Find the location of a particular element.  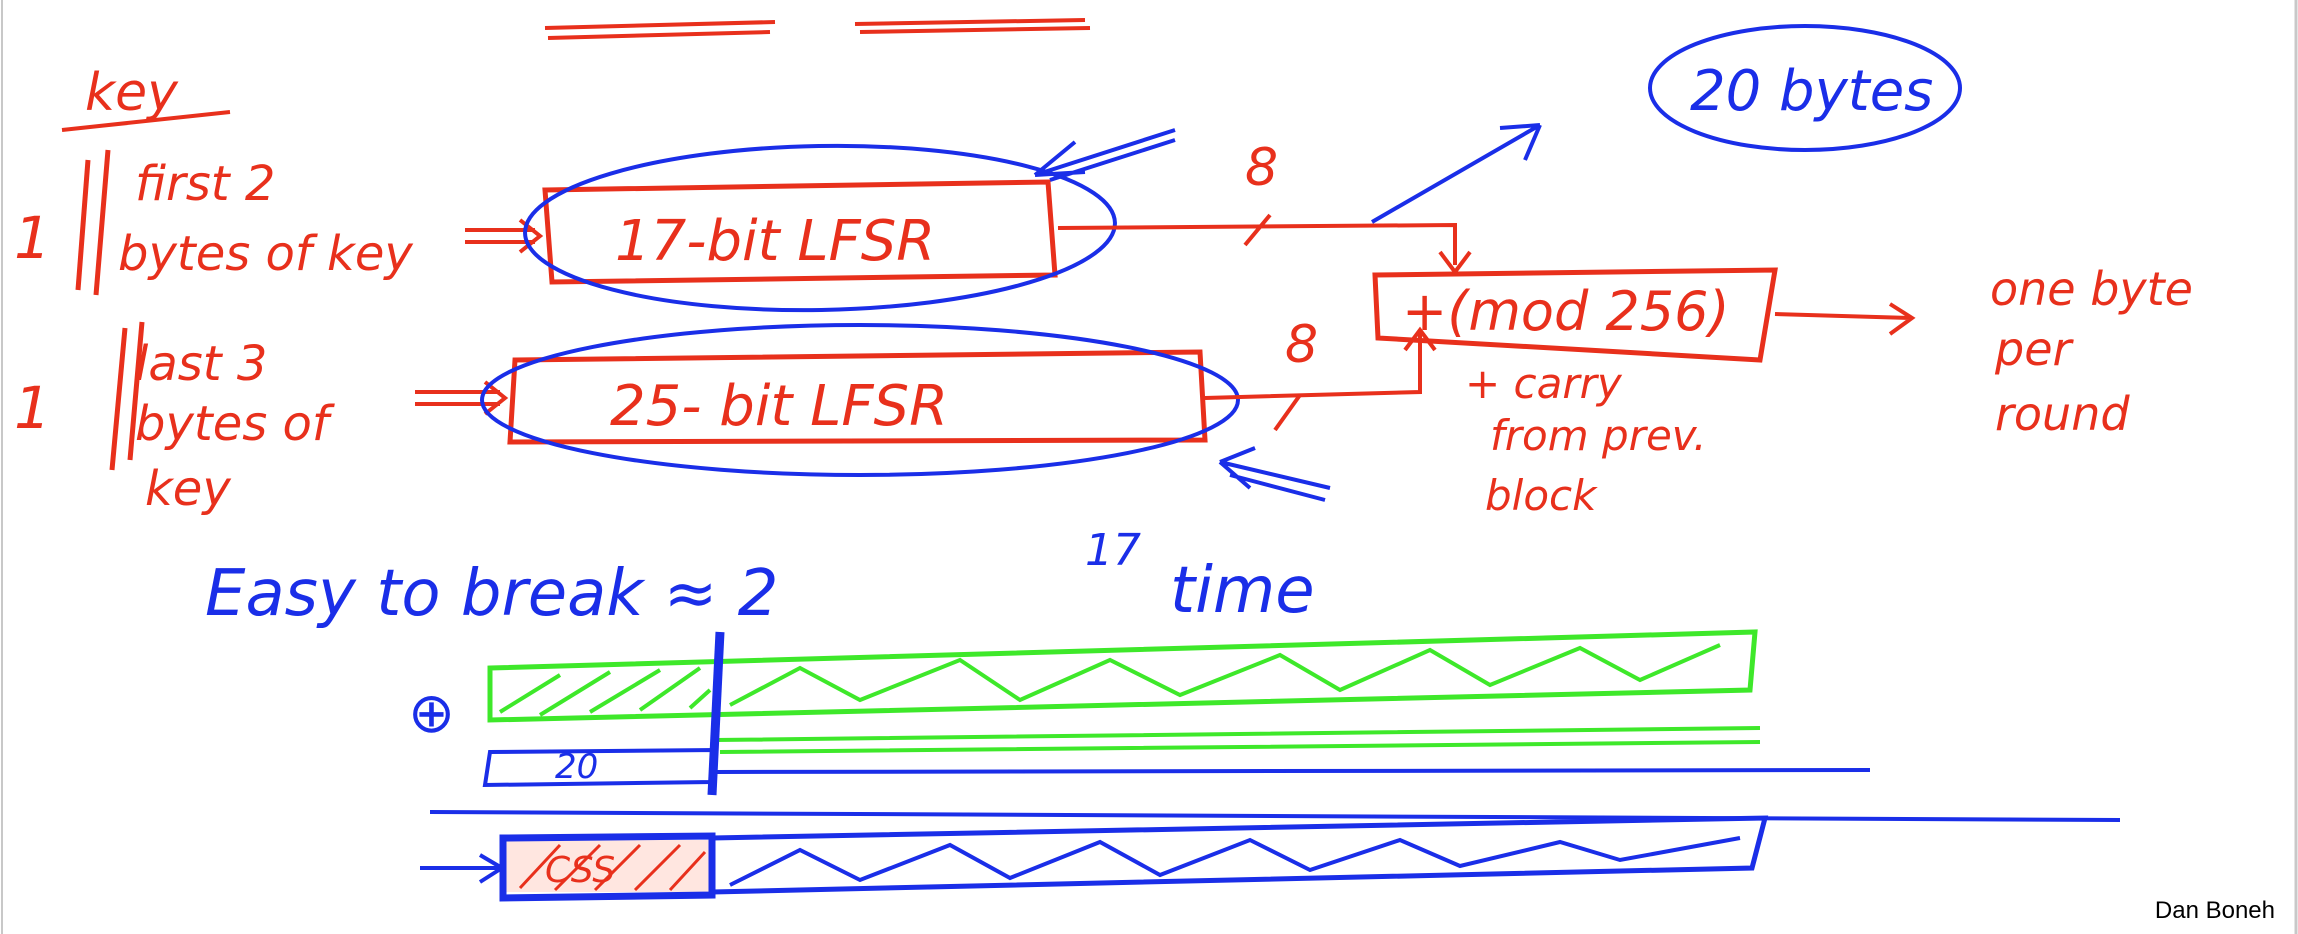

bytes-of-label: bytes of is located at coordinates (235, 424).